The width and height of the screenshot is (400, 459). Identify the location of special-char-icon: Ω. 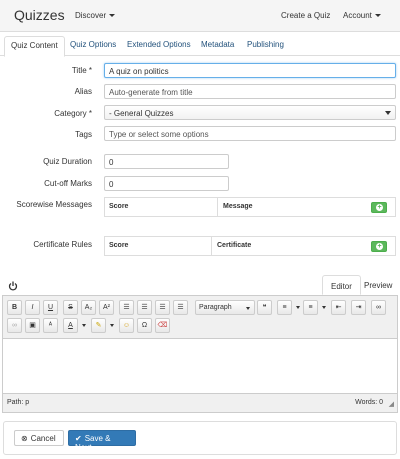
(144, 325).